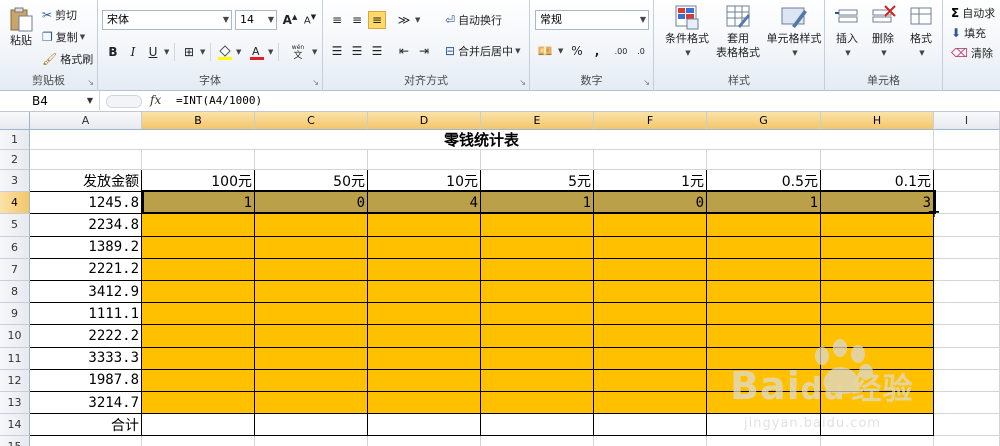  What do you see at coordinates (357, 51) in the screenshot?
I see `align-center-button: ☰` at bounding box center [357, 51].